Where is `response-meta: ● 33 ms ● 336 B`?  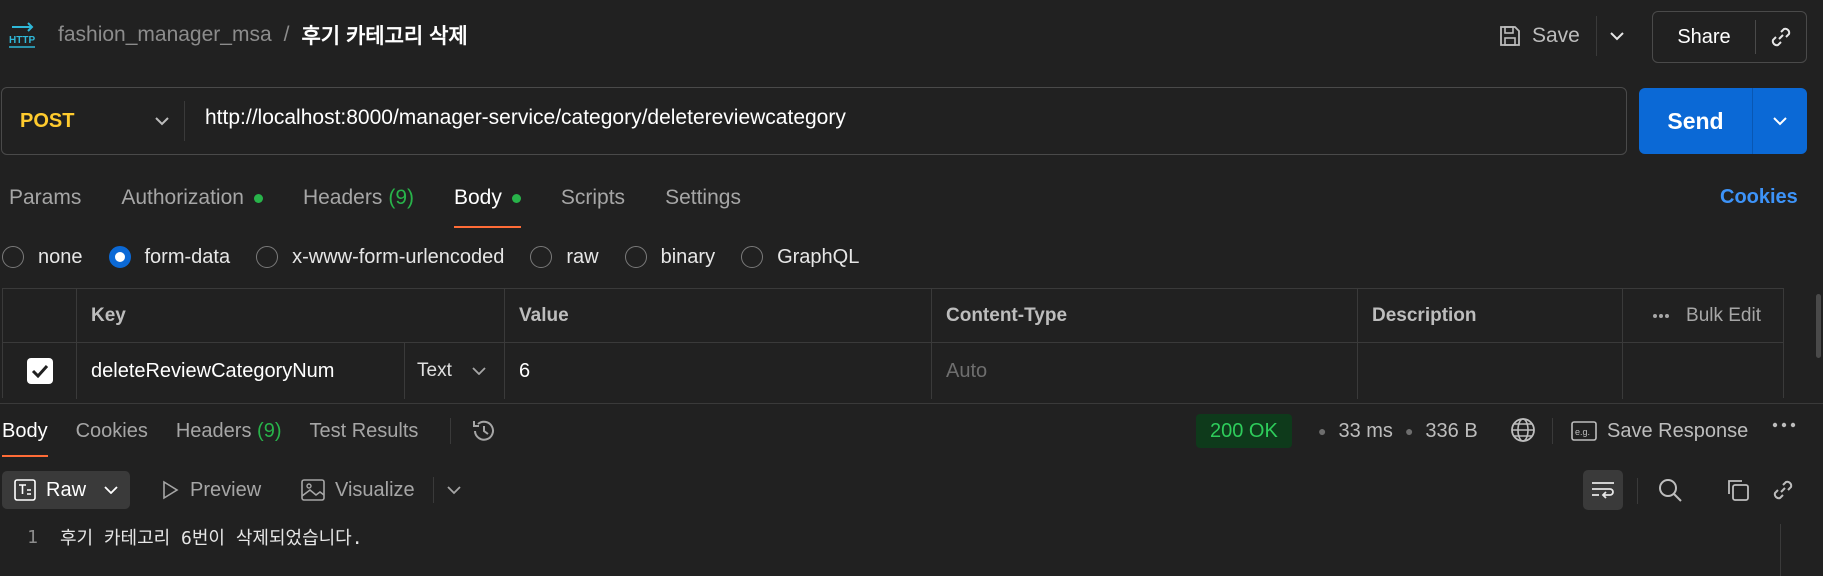 response-meta: ● 33 ms ● 336 B is located at coordinates (1392, 431).